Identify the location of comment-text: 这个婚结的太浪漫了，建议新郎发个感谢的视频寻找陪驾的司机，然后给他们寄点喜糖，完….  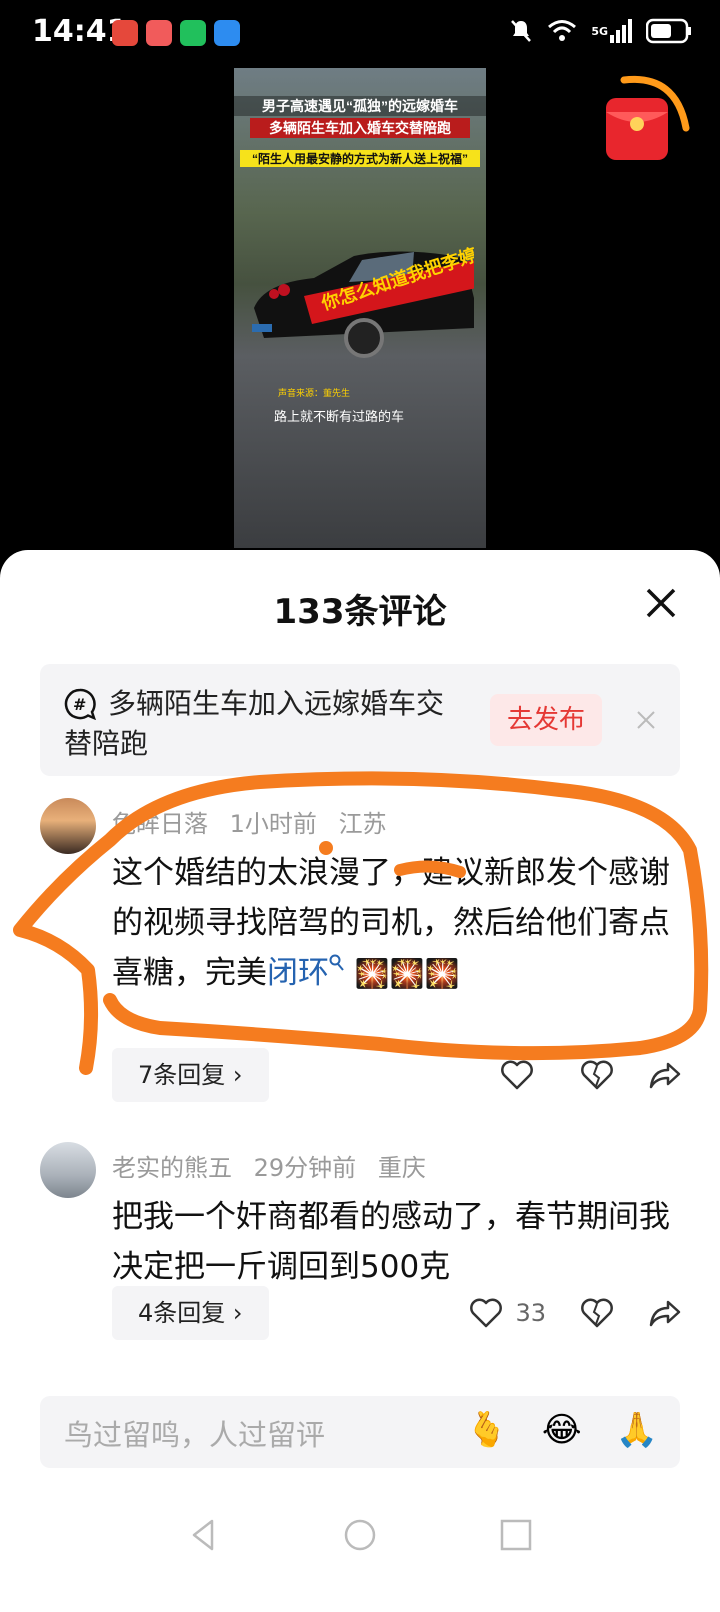
(392, 923).